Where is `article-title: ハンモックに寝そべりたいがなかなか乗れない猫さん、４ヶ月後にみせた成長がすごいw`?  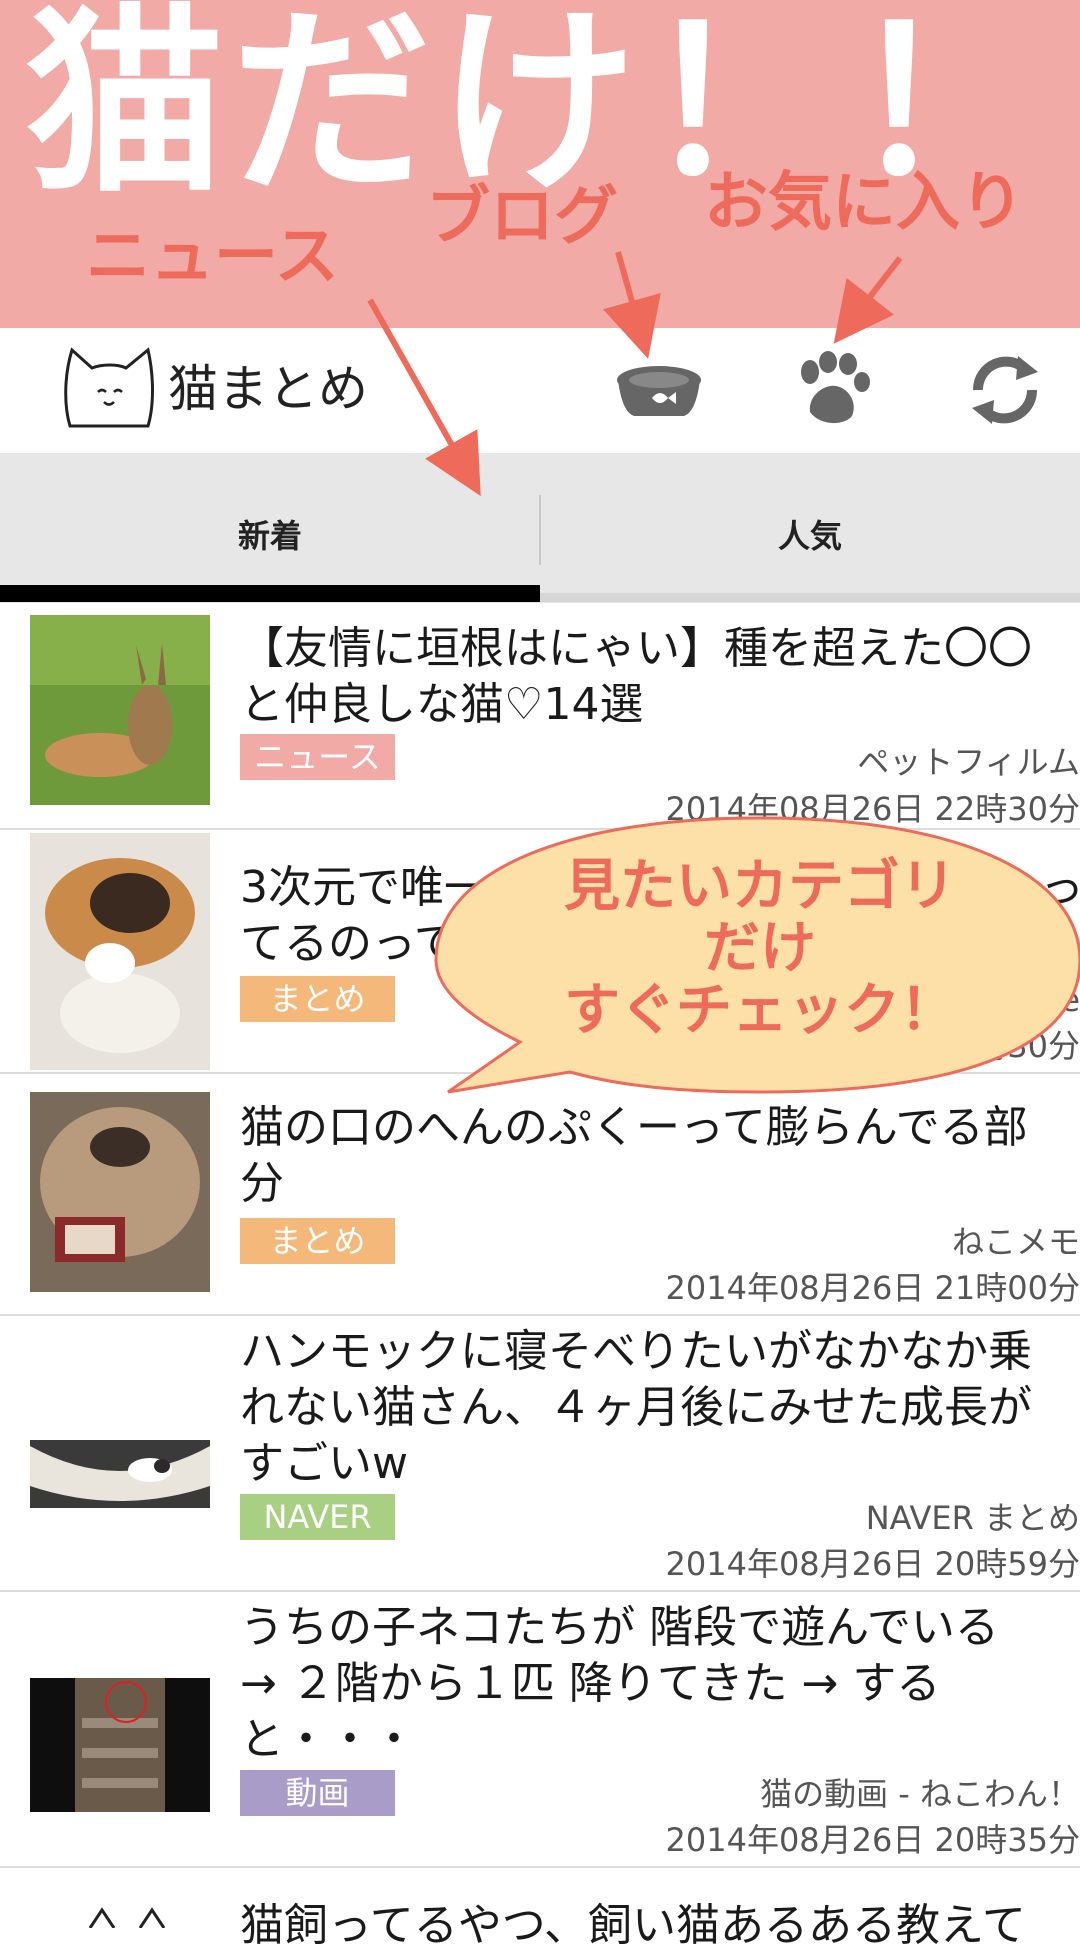
article-title: ハンモックに寝そべりたいがなかなか乗れない猫さん、４ヶ月後にみせた成長がすごいw is located at coordinates (655, 1408).